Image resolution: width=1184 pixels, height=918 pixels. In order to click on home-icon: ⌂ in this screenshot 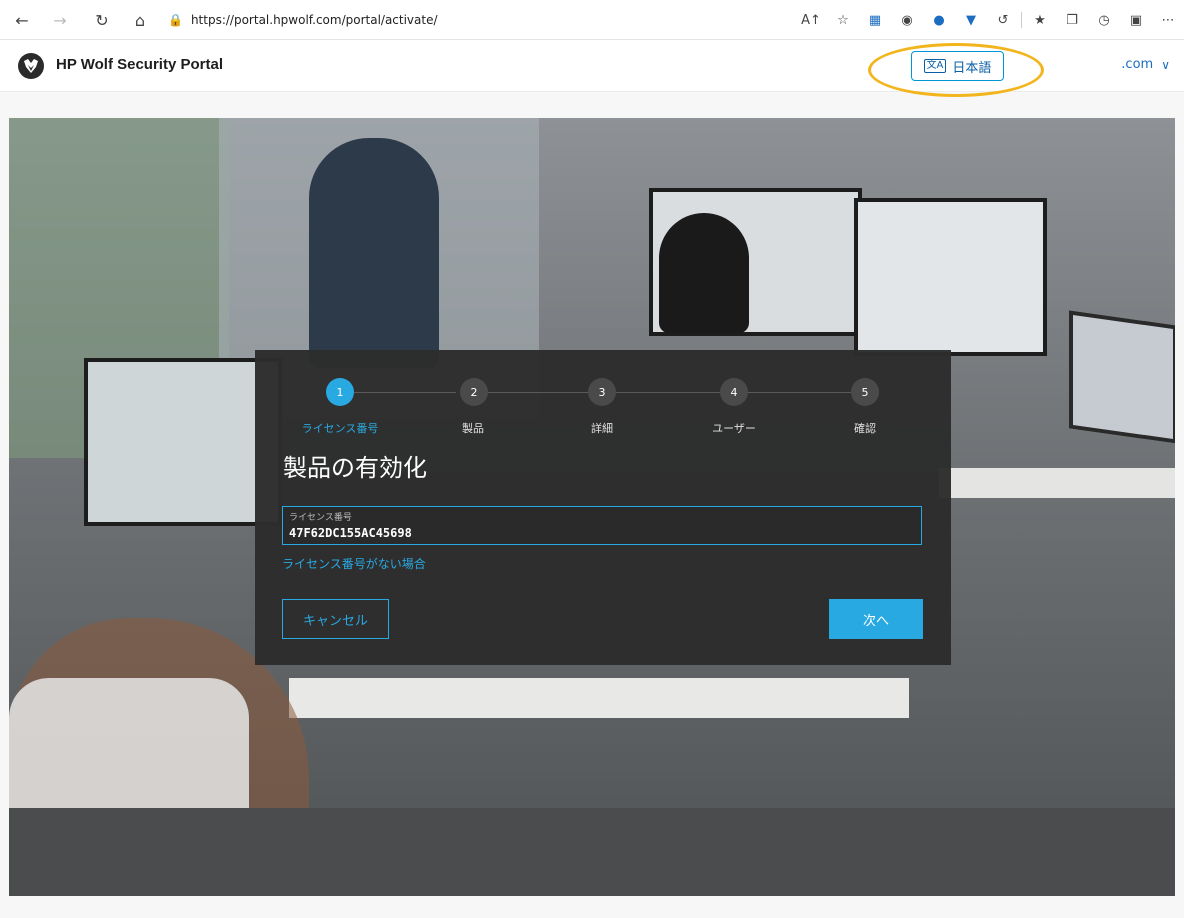, I will do `click(140, 20)`.